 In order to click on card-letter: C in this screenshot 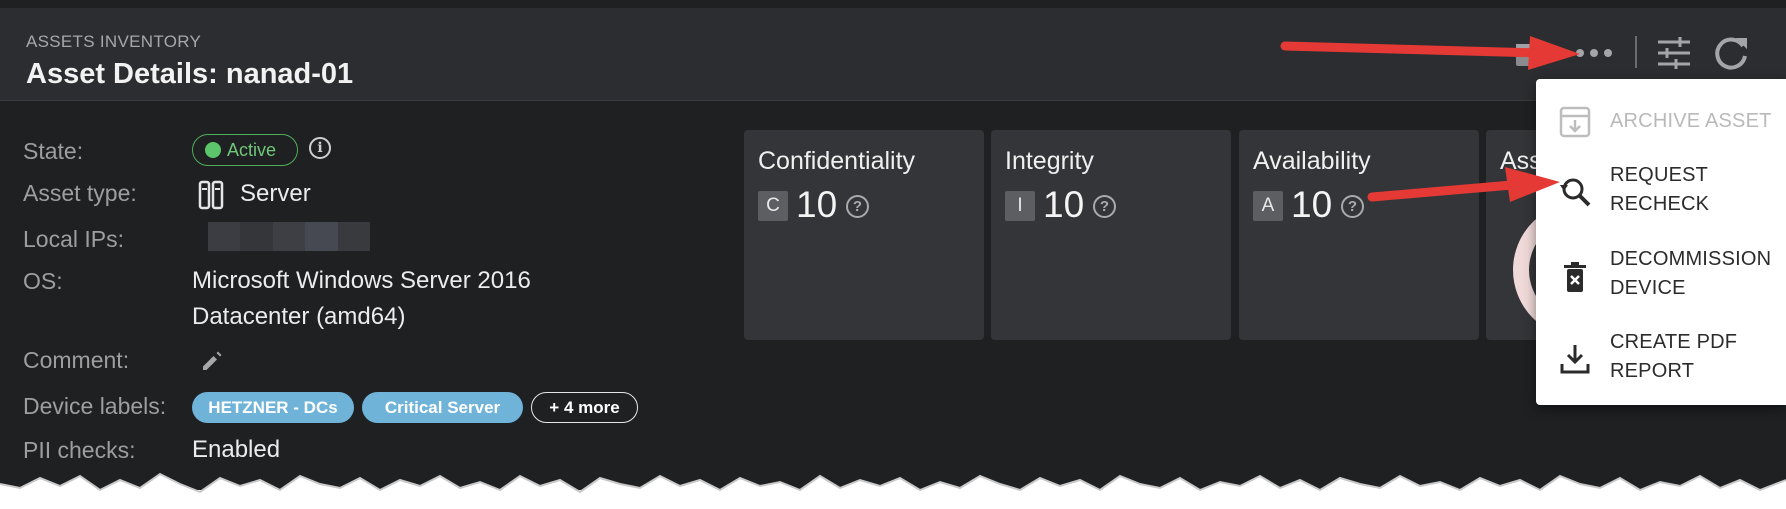, I will do `click(773, 206)`.